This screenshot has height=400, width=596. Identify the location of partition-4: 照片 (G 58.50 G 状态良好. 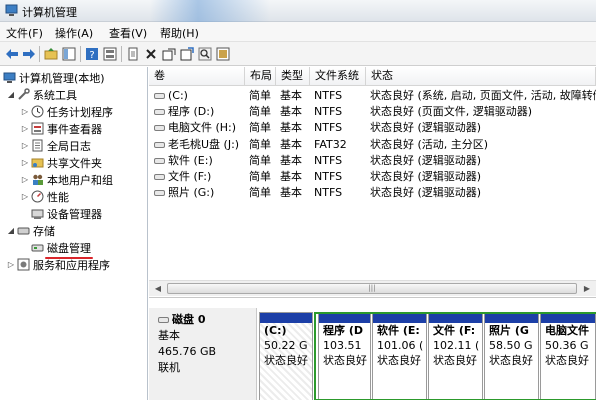
(511, 356).